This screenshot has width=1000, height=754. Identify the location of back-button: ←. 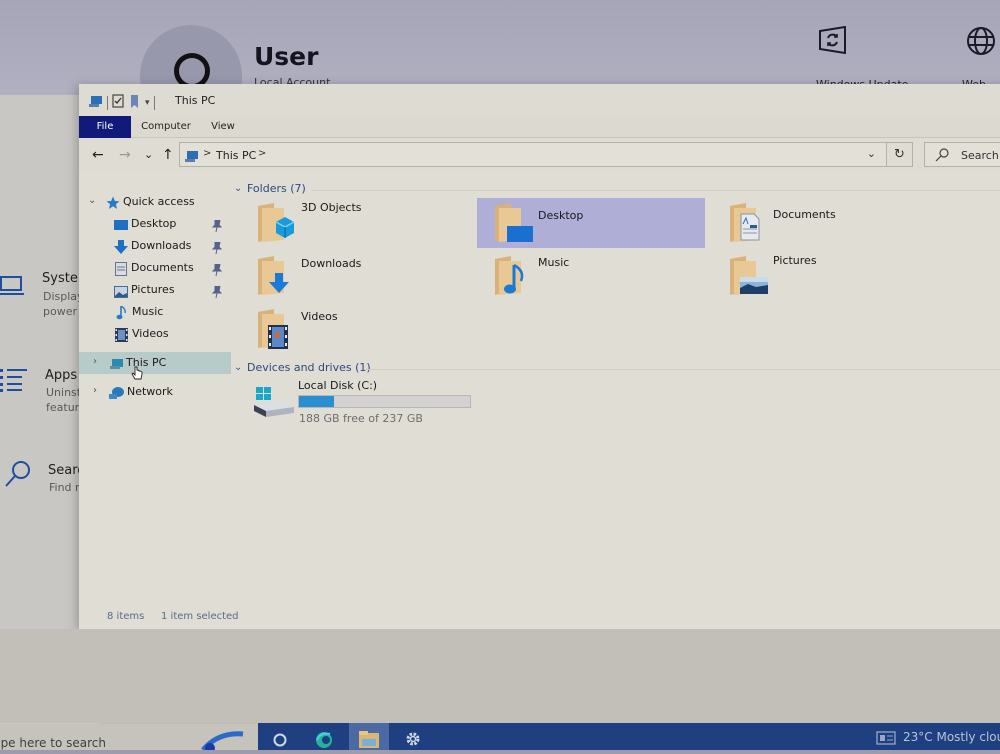
(98, 155).